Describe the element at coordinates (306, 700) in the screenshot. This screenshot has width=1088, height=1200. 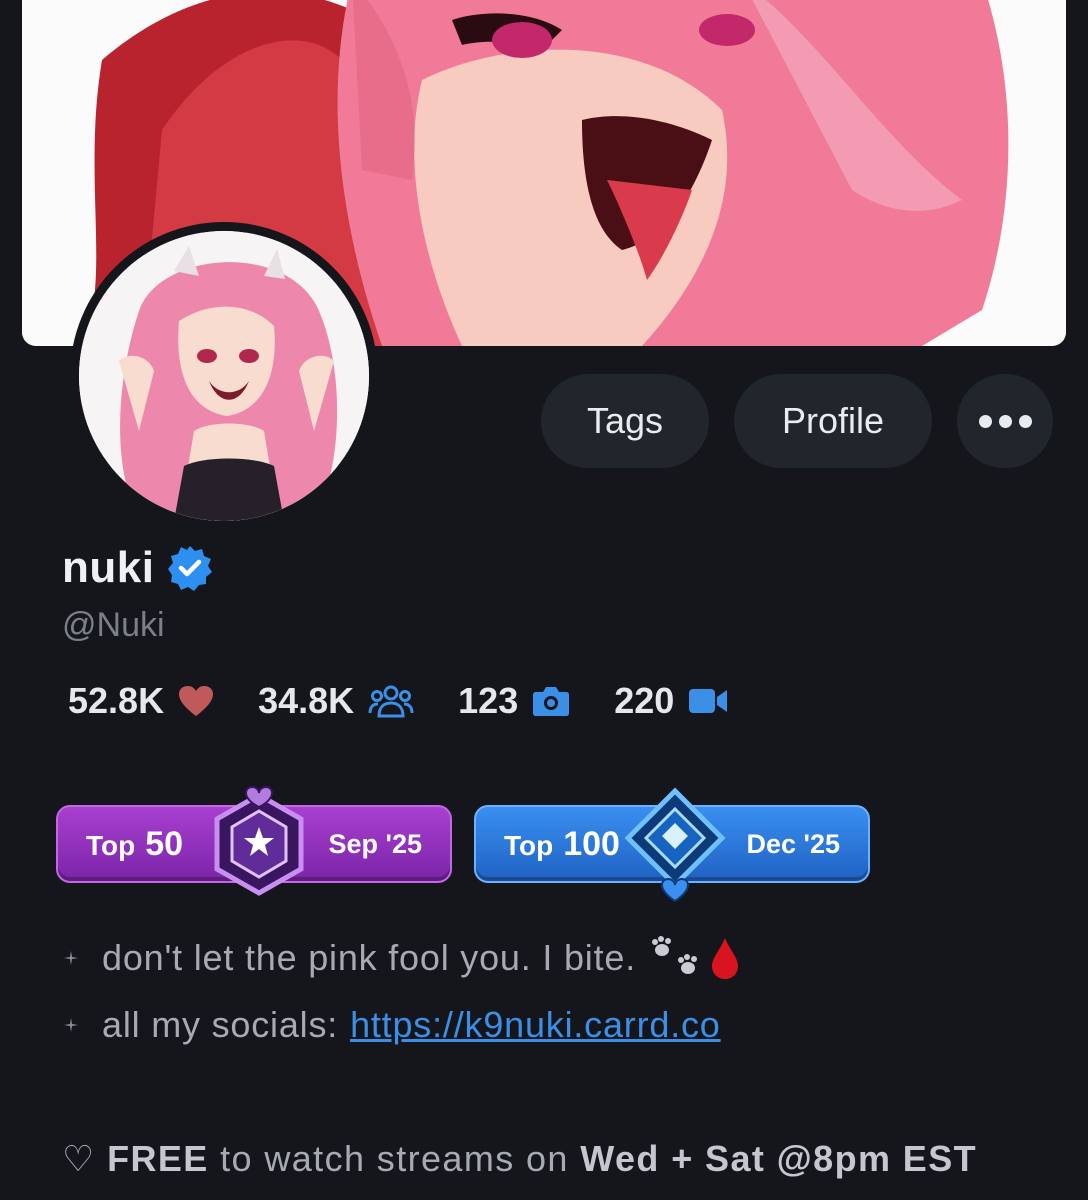
I see `followers-count: 34.8K` at that location.